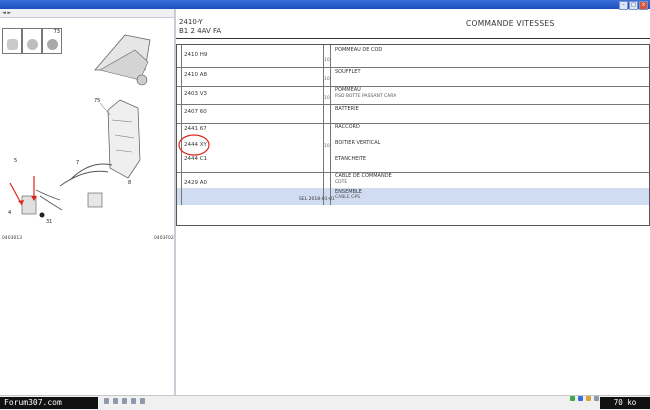 The height and width of the screenshot is (410, 650). What do you see at coordinates (325, 5) in the screenshot?
I see `window-title-bar: – □ ×` at bounding box center [325, 5].